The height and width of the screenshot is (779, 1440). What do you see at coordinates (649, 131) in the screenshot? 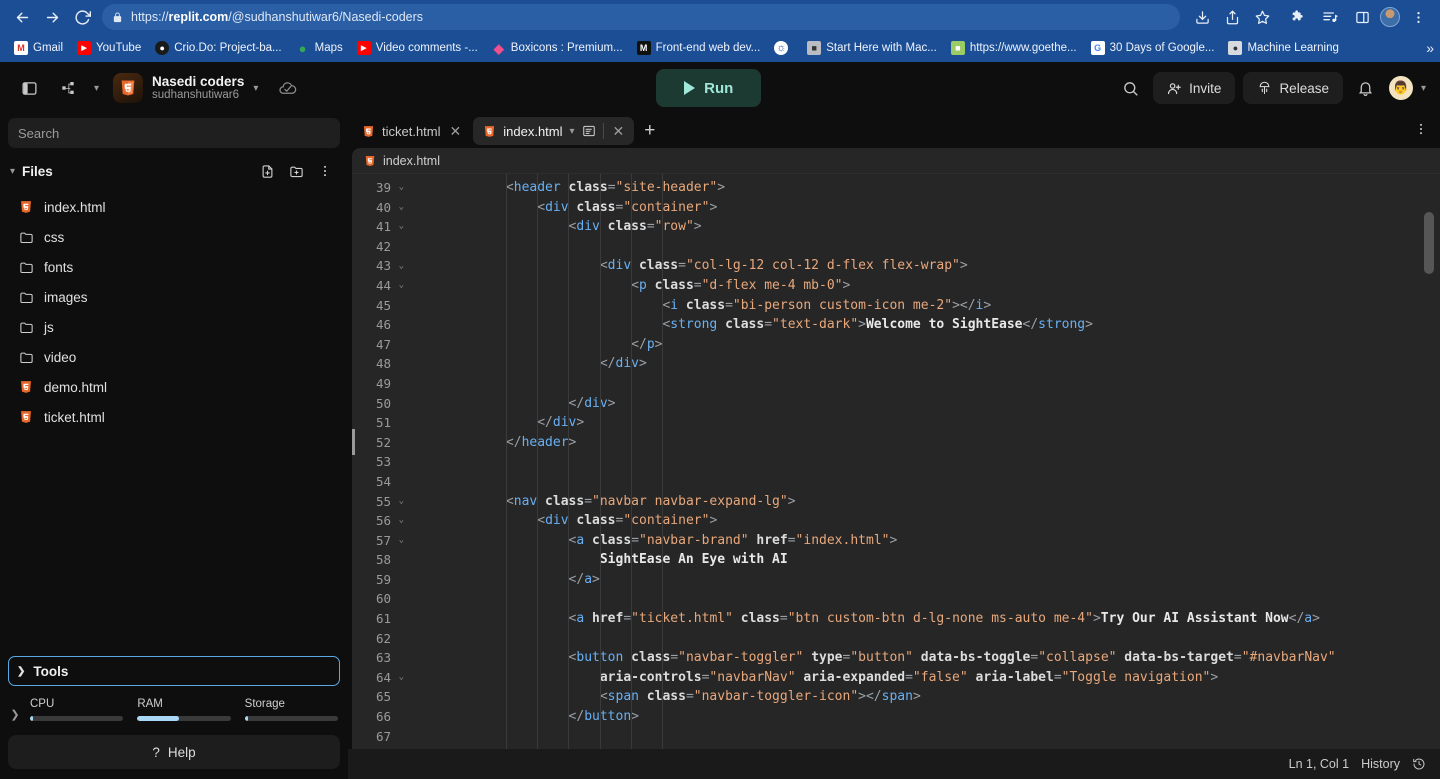
I see `new-tab-button: +` at bounding box center [649, 131].